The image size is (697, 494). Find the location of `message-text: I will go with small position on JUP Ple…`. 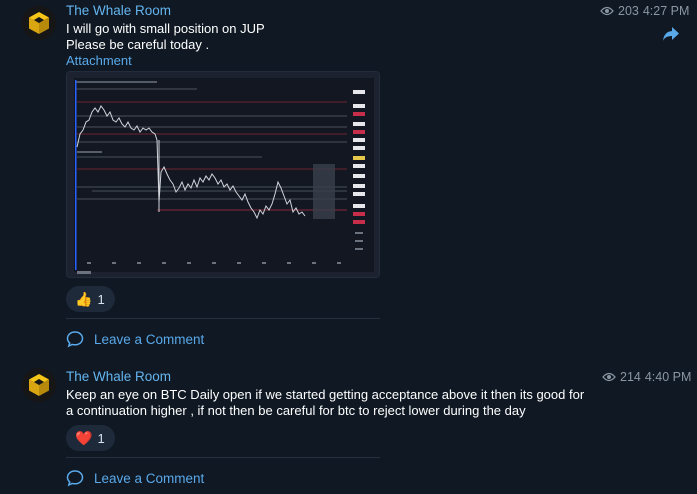

message-text: I will go with small position on JUP Ple… is located at coordinates (165, 36).